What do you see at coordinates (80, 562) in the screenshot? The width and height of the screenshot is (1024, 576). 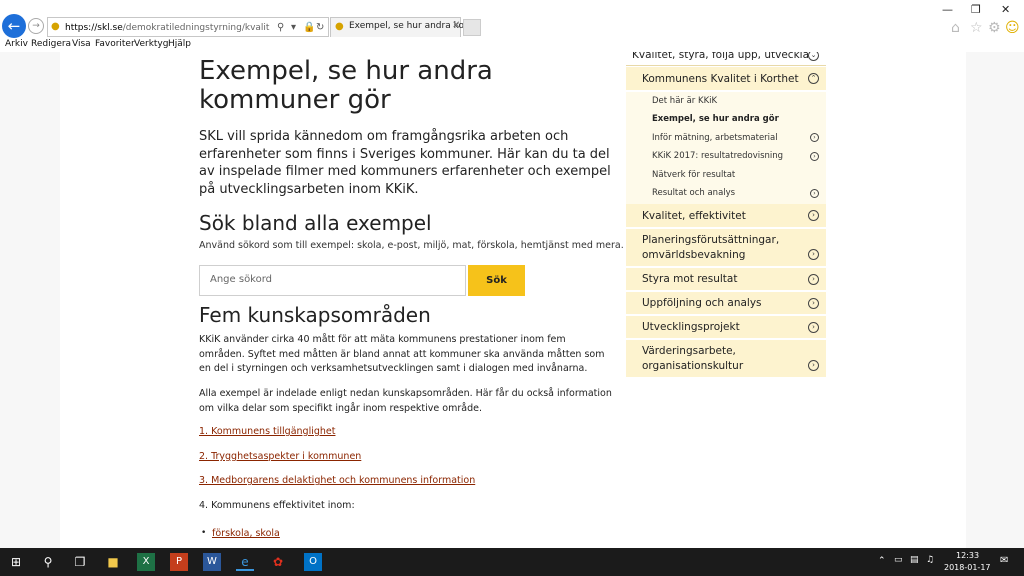 I see `task-view-icon: ❐` at bounding box center [80, 562].